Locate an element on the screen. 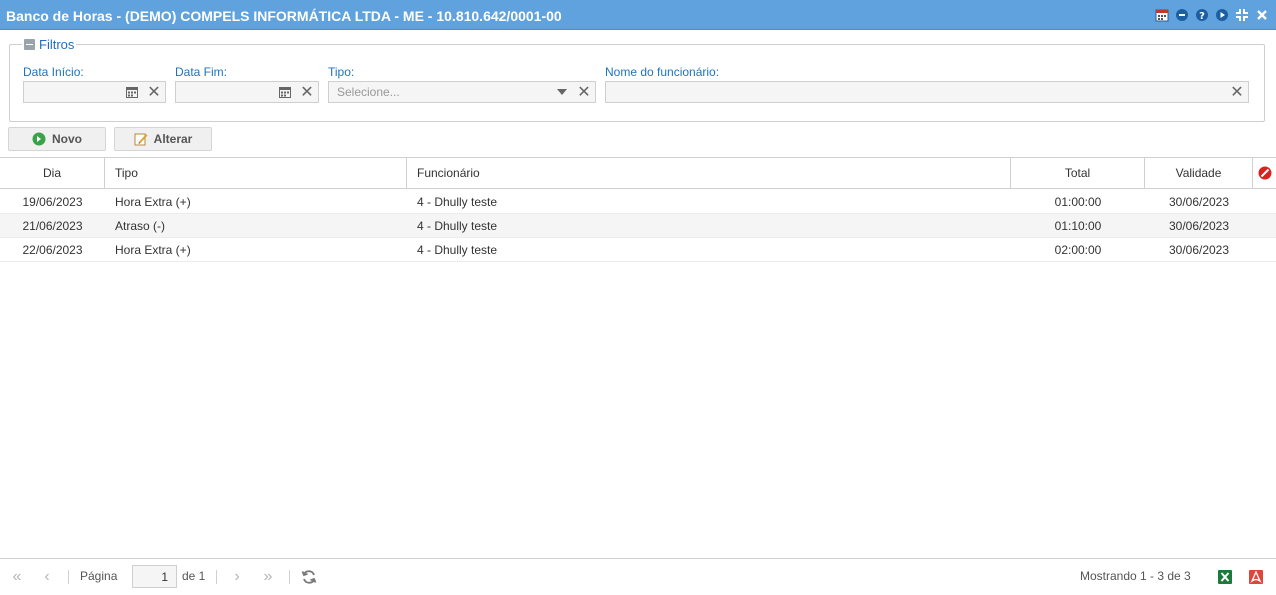 The height and width of the screenshot is (595, 1276). novo-button: Novo is located at coordinates (57, 139).